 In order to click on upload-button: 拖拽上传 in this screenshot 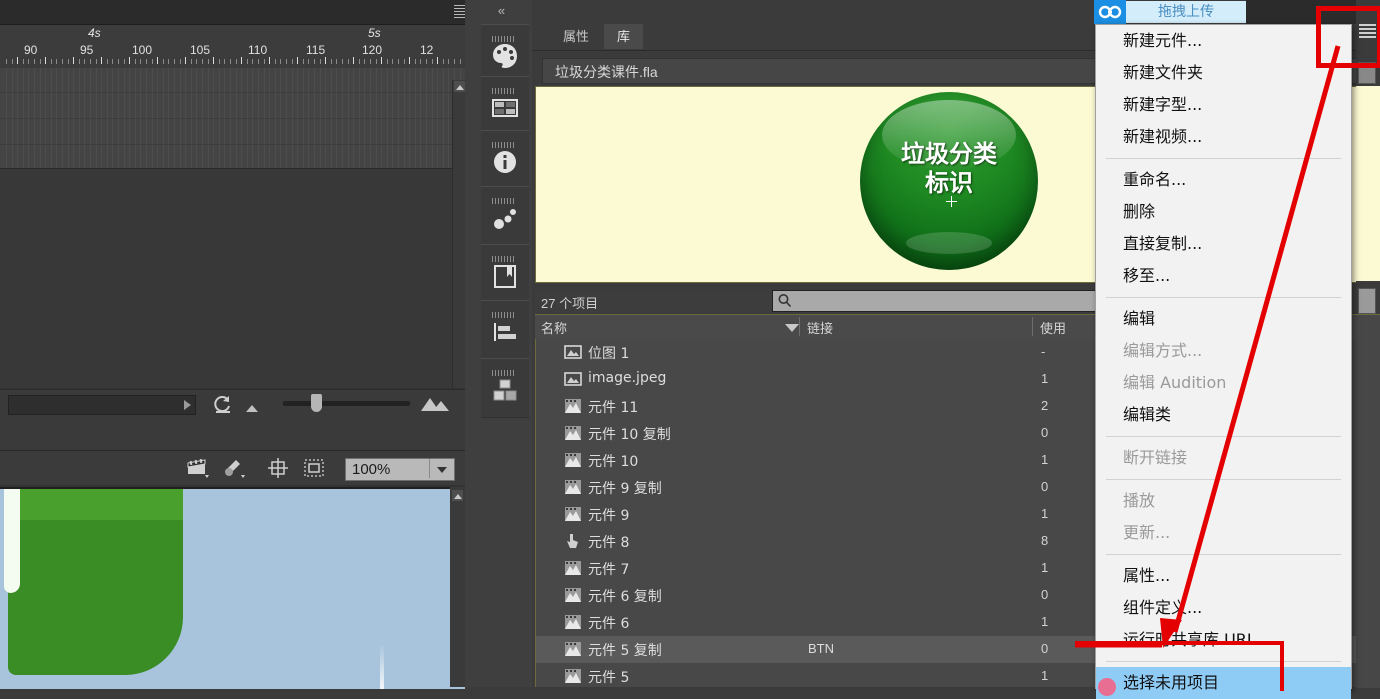, I will do `click(1186, 12)`.